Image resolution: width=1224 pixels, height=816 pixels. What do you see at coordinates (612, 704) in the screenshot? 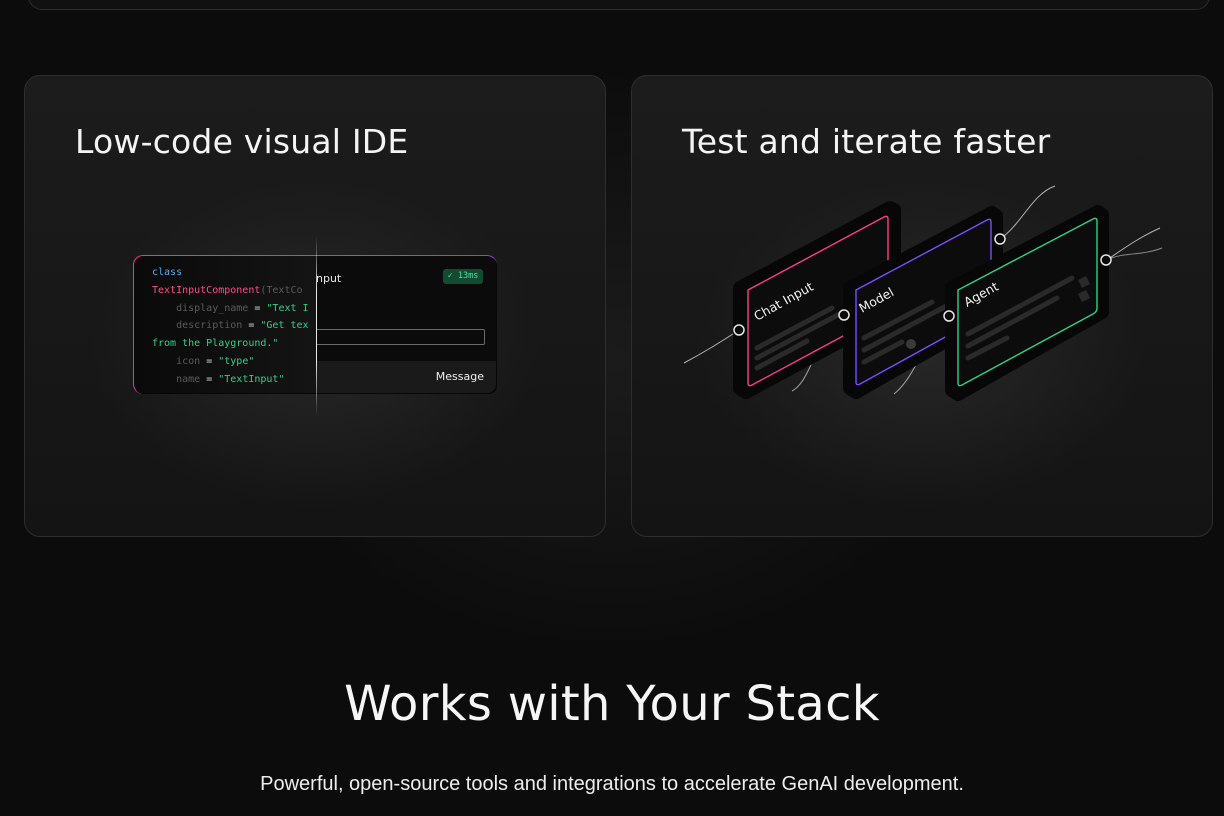
I see `section-heading: Works with Your Stack` at bounding box center [612, 704].